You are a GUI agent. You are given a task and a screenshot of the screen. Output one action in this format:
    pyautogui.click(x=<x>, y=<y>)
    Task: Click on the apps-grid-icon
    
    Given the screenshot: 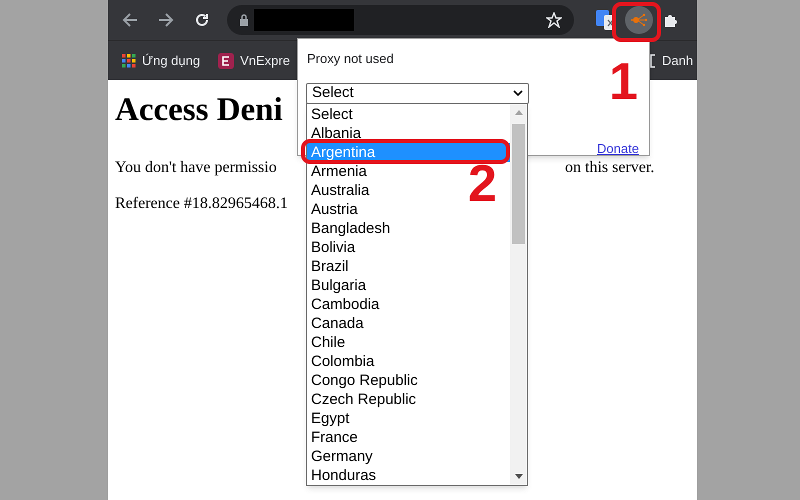 What is the action you would take?
    pyautogui.click(x=129, y=61)
    